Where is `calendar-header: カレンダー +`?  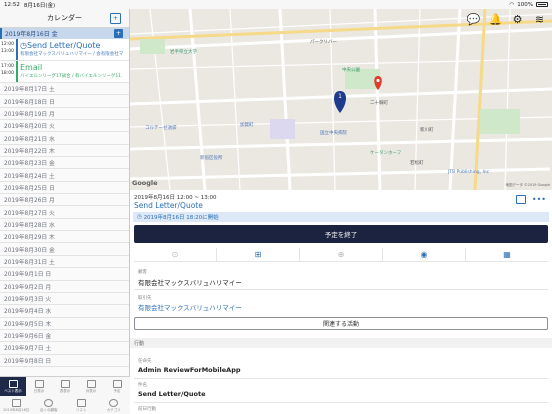
calendar-header: カレンダー + is located at coordinates (64, 18).